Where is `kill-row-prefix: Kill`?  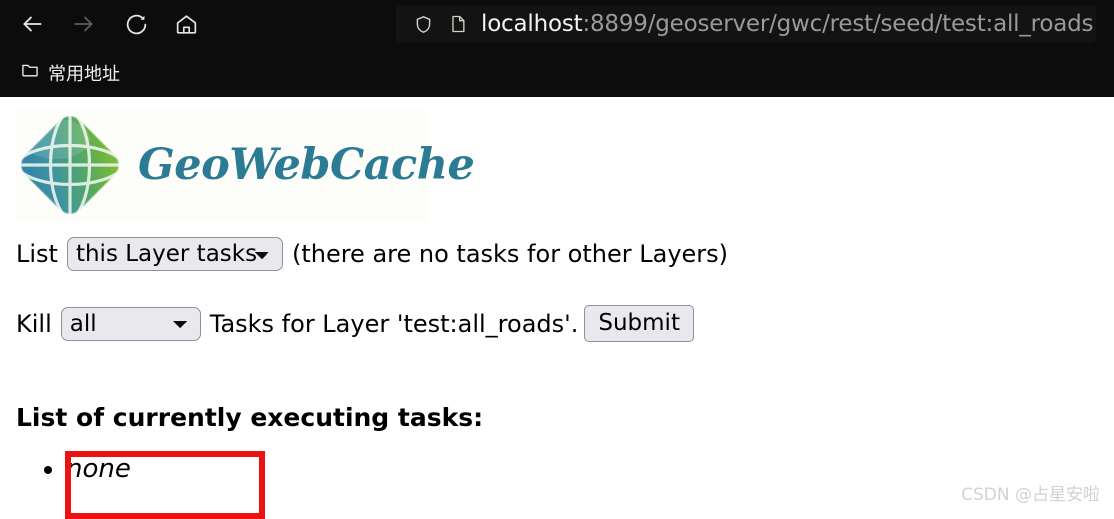
kill-row-prefix: Kill is located at coordinates (34, 323).